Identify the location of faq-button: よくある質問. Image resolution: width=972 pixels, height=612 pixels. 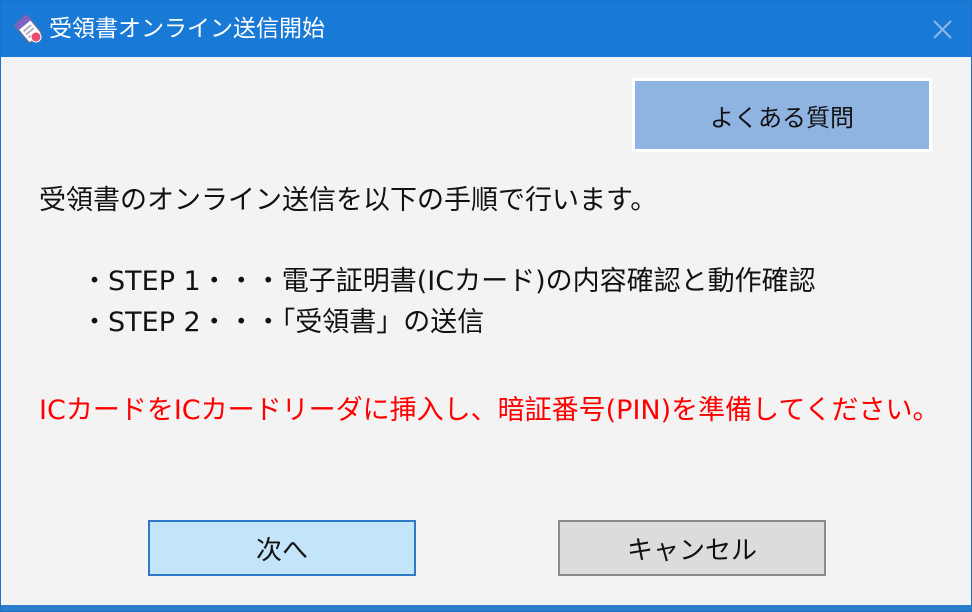
(782, 115).